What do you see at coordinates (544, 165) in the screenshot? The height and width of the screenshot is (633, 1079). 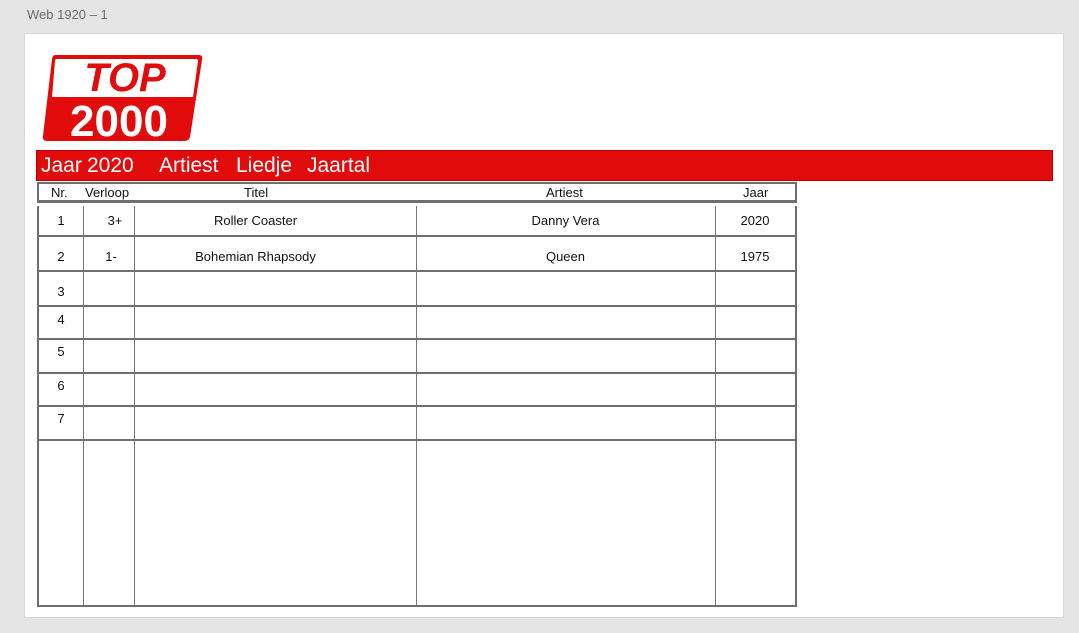 I see `main-nav: Jaar 2020 Artiest Liedje Jaartal` at bounding box center [544, 165].